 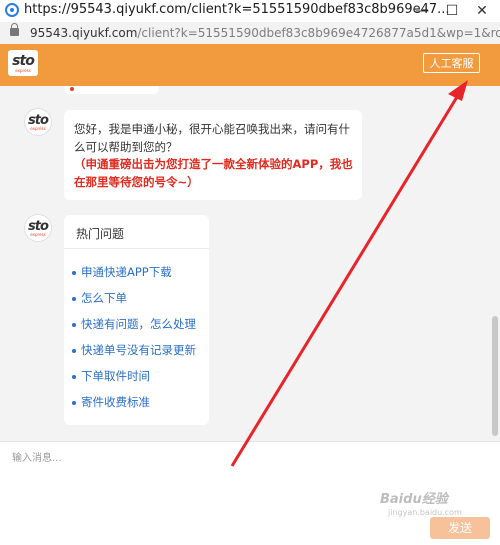 I want to click on faq-link-tracking-not-updated: 快递单号没有记录更新, so click(x=134, y=350).